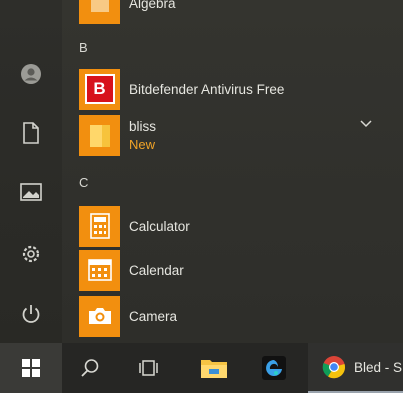 This screenshot has height=393, width=403. I want to click on app-label: Camera, so click(153, 316).